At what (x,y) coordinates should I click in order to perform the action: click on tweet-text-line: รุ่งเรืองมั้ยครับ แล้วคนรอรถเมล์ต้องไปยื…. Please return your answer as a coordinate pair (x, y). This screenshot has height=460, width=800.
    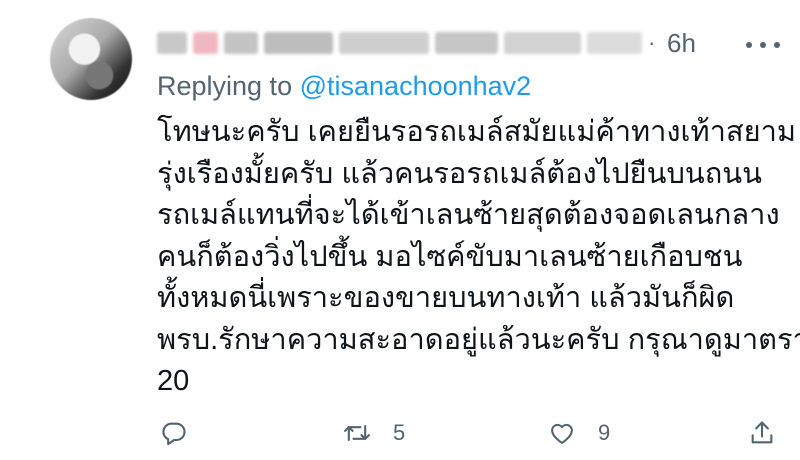
    Looking at the image, I should click on (459, 173).